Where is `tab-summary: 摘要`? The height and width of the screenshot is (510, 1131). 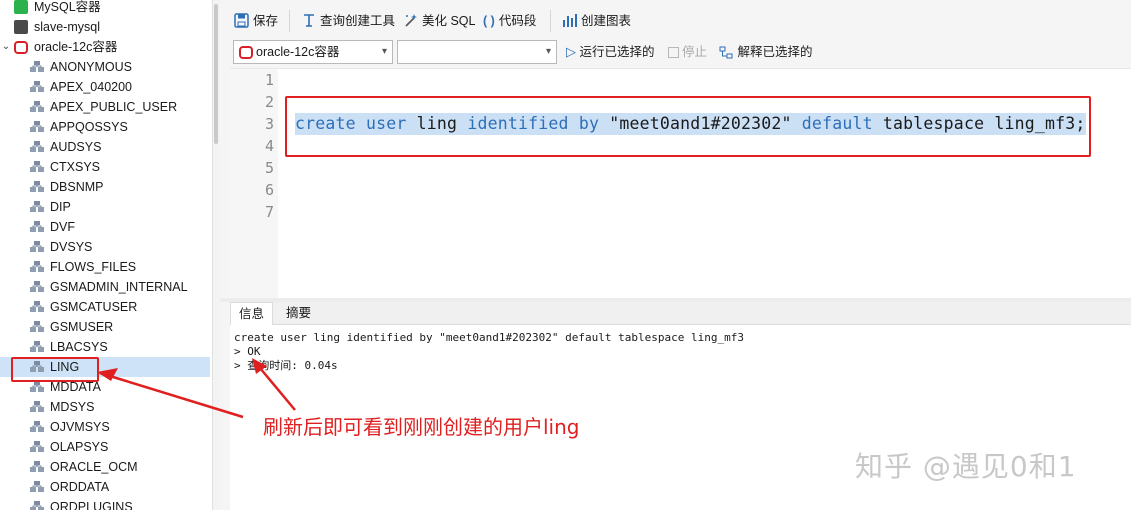
tab-summary: 摘要 is located at coordinates (298, 313).